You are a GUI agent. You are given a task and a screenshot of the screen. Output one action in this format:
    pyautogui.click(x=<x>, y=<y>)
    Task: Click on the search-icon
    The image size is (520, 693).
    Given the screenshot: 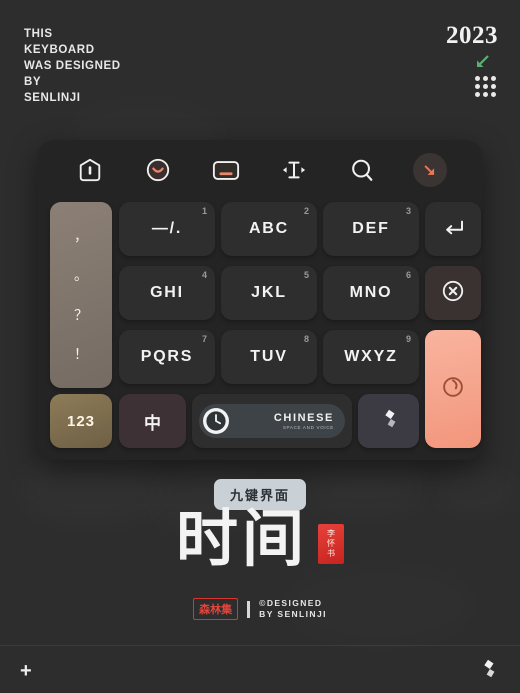 What is the action you would take?
    pyautogui.click(x=362, y=170)
    